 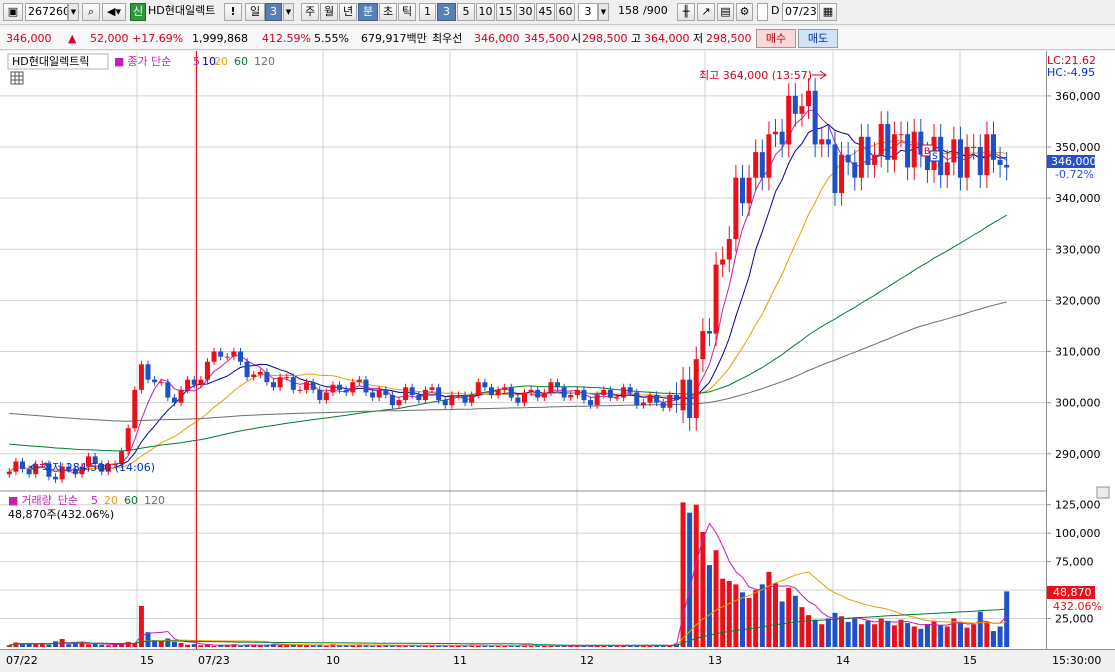 What do you see at coordinates (460, 660) in the screenshot?
I see `time-tick-label: 11` at bounding box center [460, 660].